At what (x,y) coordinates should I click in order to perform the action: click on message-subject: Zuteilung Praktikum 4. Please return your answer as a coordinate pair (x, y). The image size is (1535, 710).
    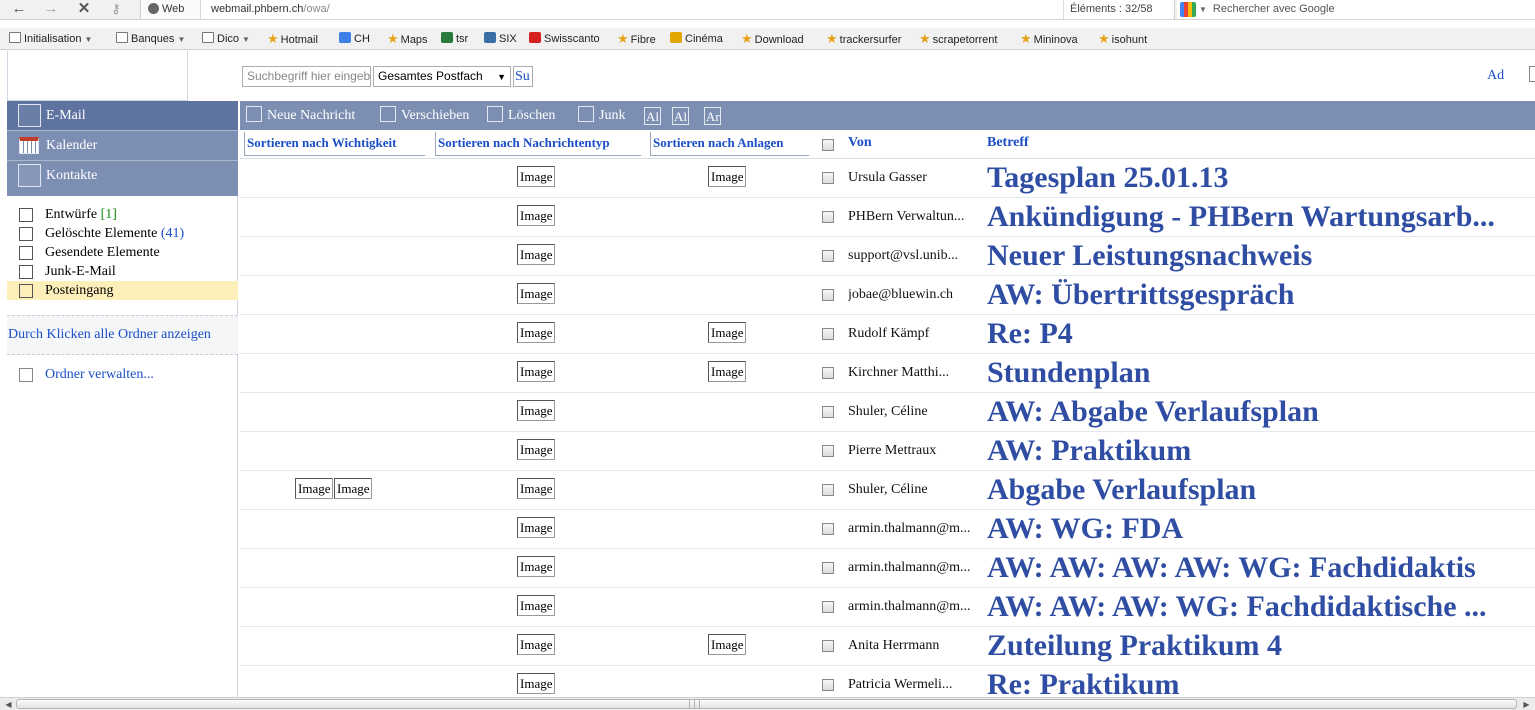
    Looking at the image, I should click on (1134, 646).